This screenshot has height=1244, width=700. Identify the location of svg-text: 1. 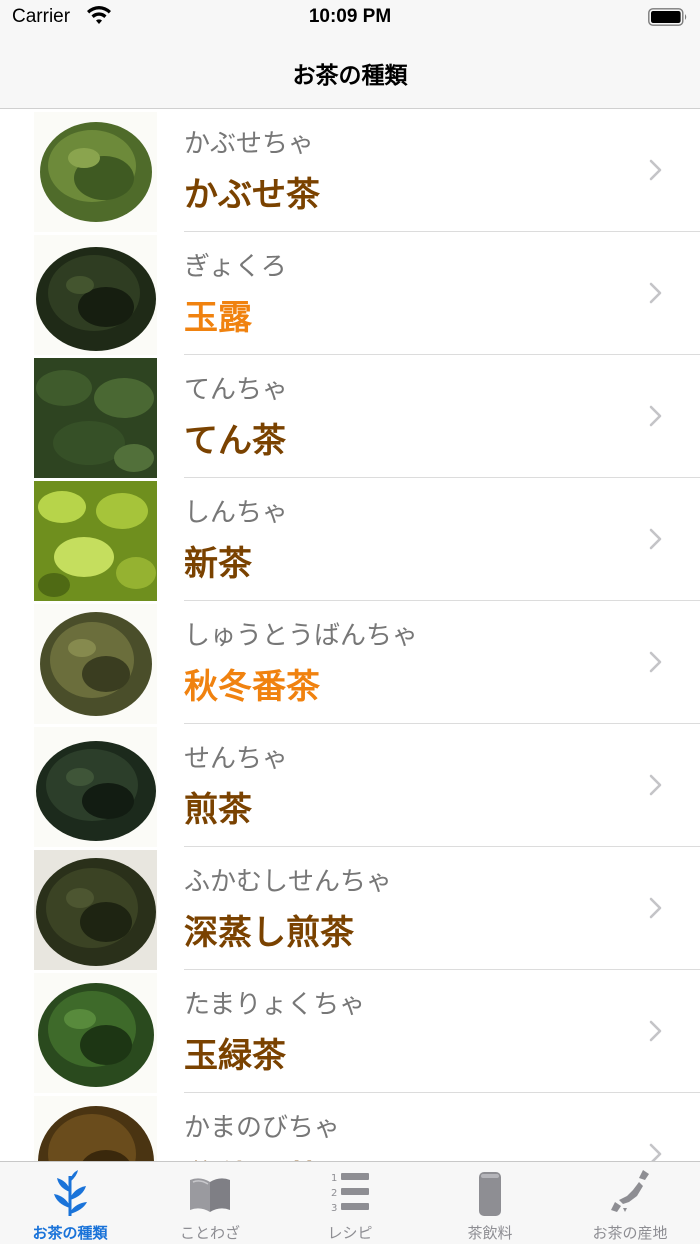
(334, 1178).